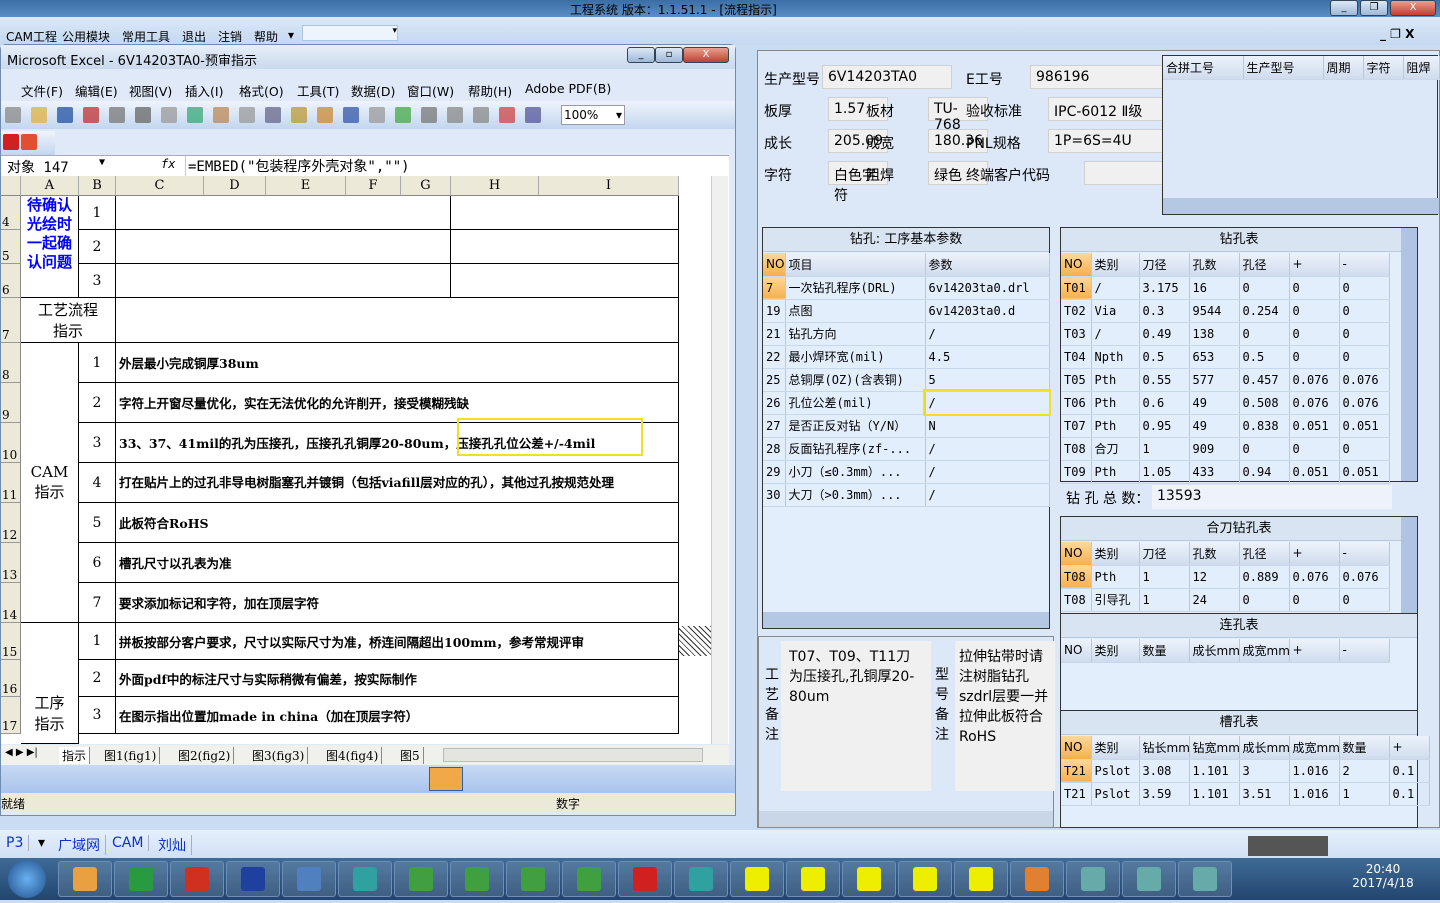  I want to click on column-header: H, so click(495, 186).